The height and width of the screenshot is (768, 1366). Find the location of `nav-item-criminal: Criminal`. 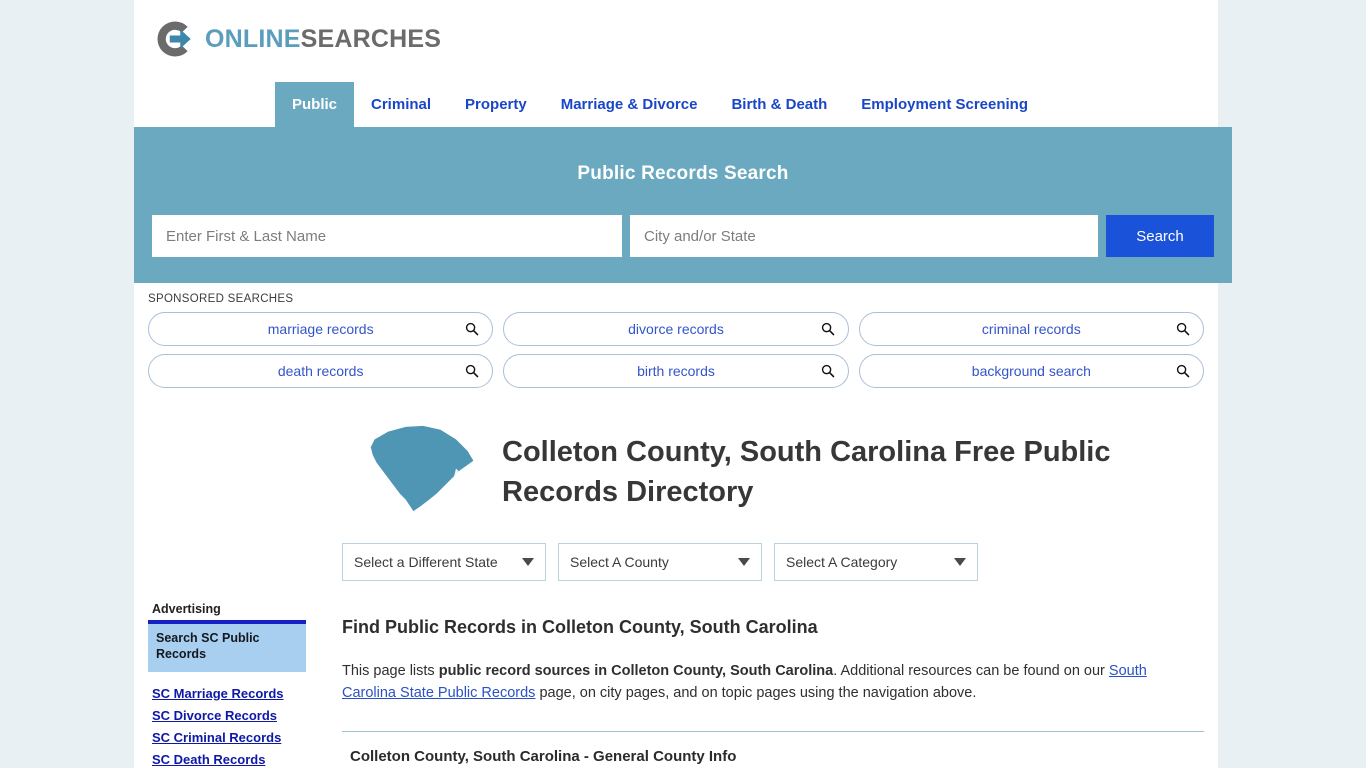

nav-item-criminal: Criminal is located at coordinates (401, 104).